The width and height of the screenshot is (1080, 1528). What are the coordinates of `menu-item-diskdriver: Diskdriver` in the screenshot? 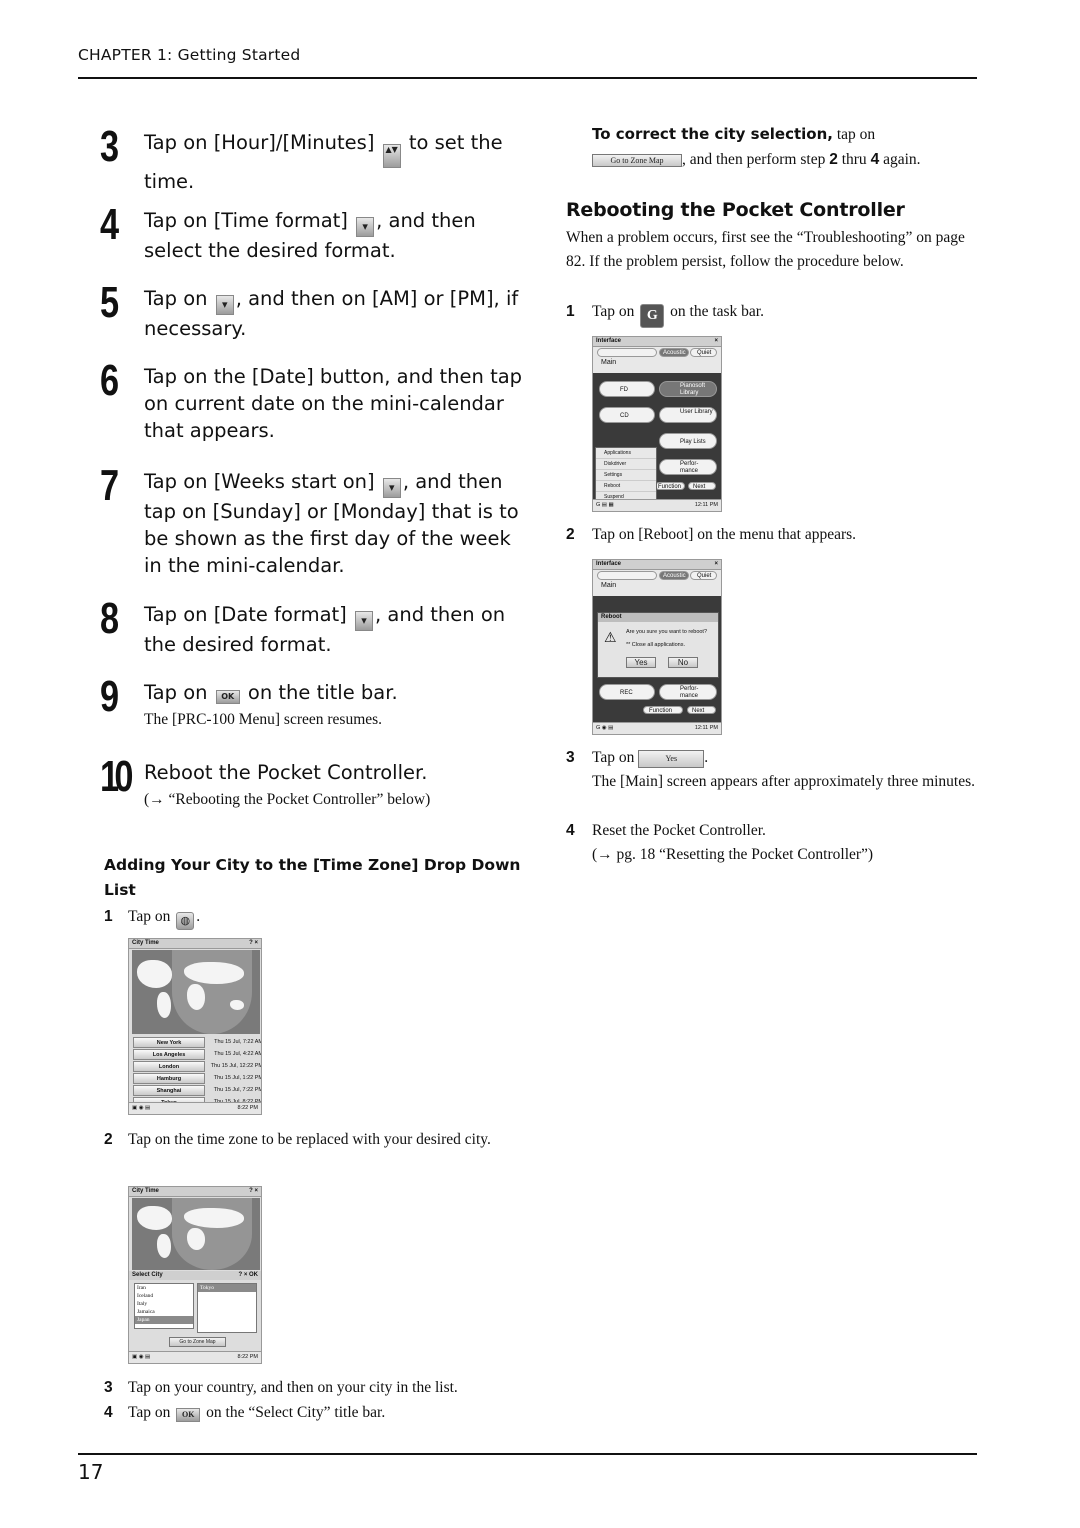 It's located at (626, 464).